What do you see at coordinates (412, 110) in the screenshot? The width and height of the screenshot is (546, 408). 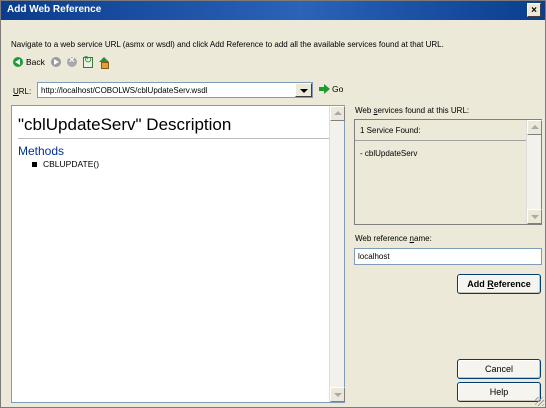 I see `services-found-label: Web services found at this URL:` at bounding box center [412, 110].